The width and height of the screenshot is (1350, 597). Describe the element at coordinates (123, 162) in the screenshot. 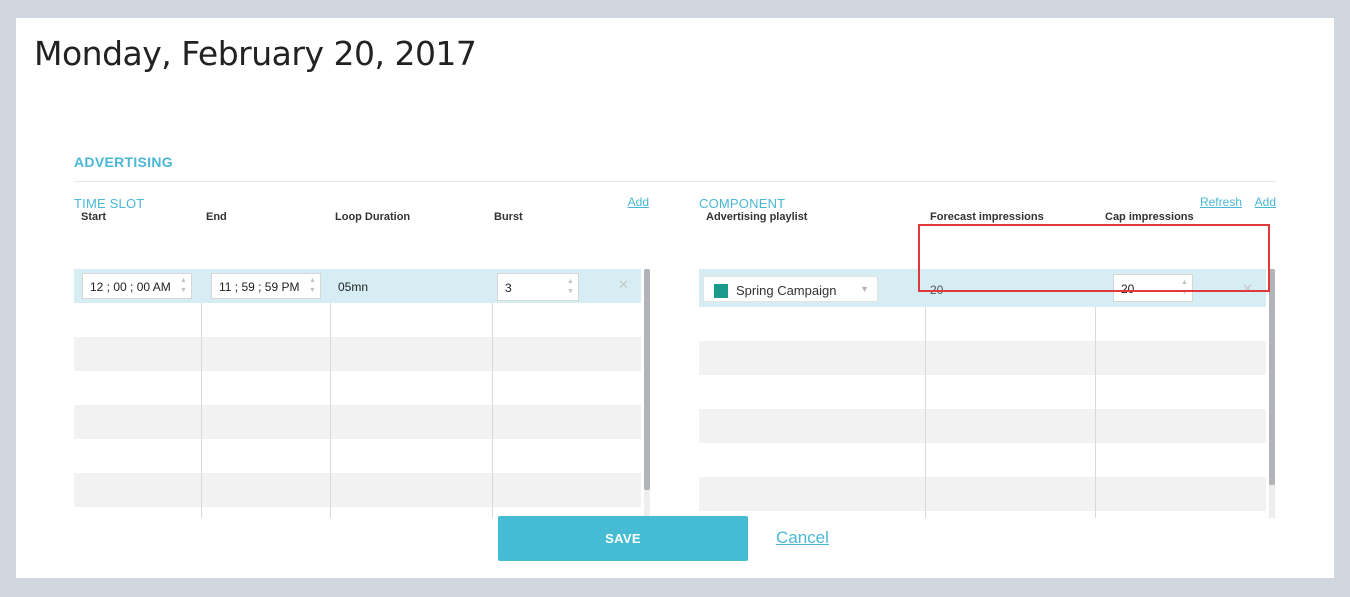

I see `section-title: ADVERTISING` at that location.